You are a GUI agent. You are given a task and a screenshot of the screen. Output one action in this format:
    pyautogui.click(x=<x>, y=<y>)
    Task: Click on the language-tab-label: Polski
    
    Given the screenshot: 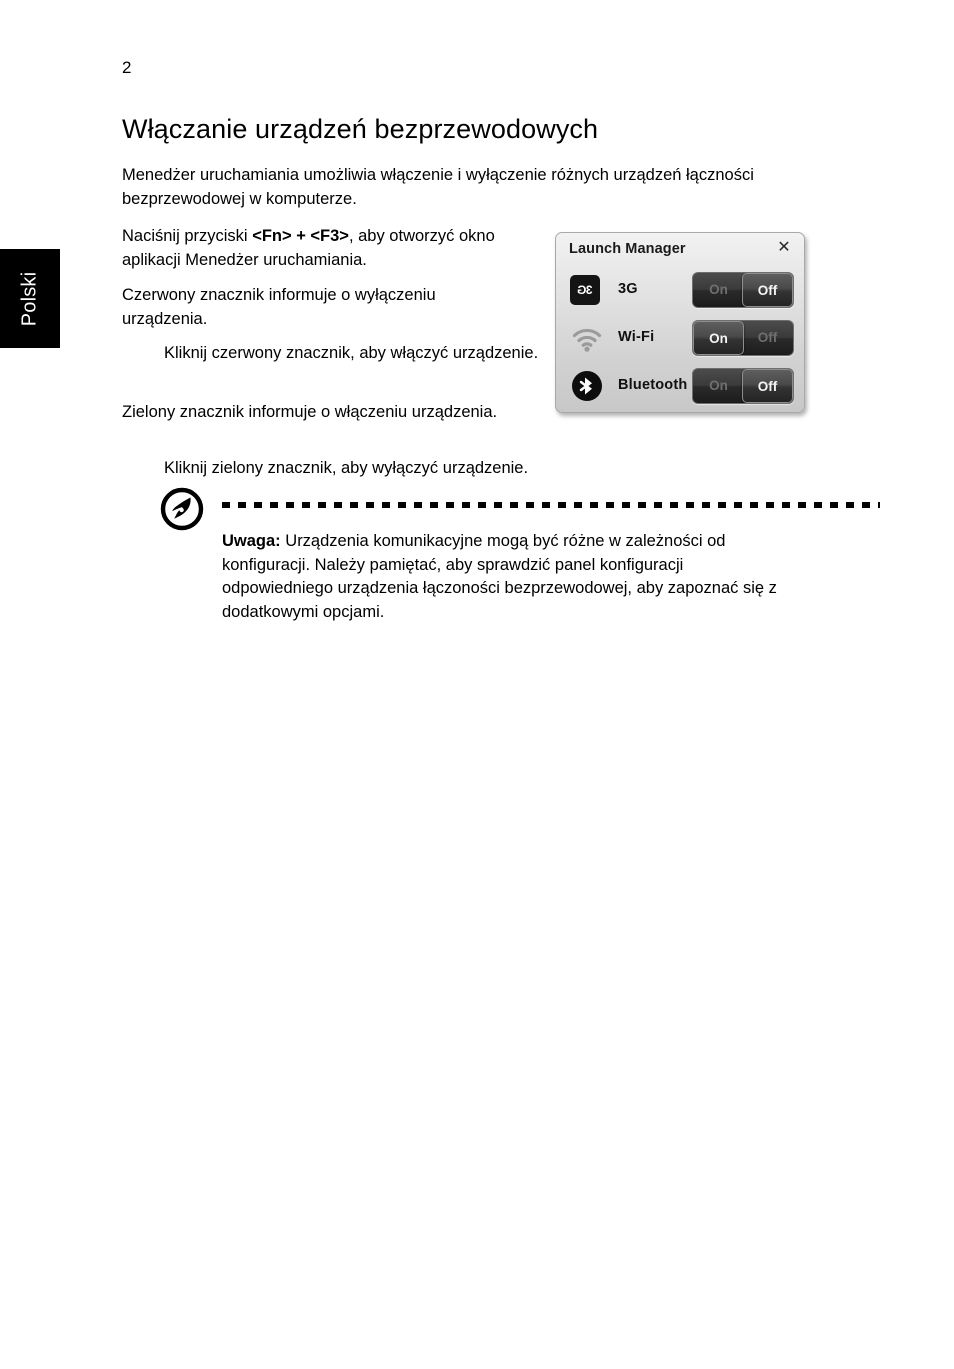 What is the action you would take?
    pyautogui.click(x=29, y=298)
    